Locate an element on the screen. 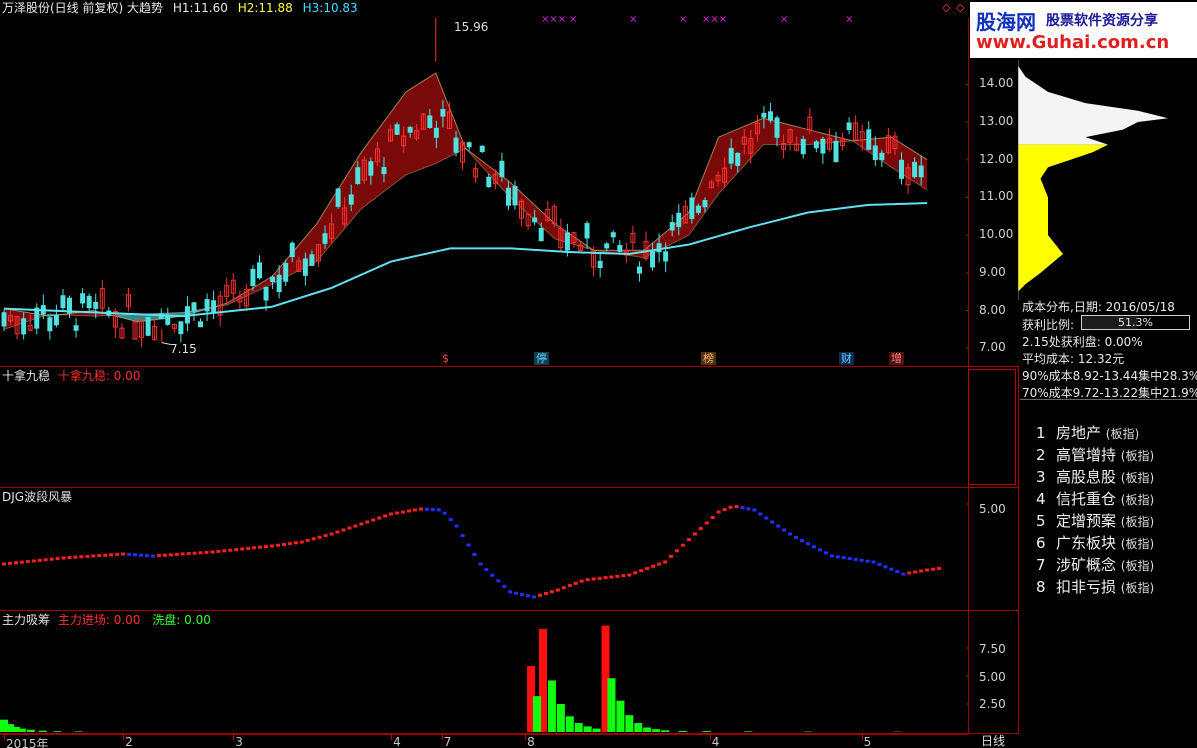  x-tick-label: 4 is located at coordinates (715, 741).